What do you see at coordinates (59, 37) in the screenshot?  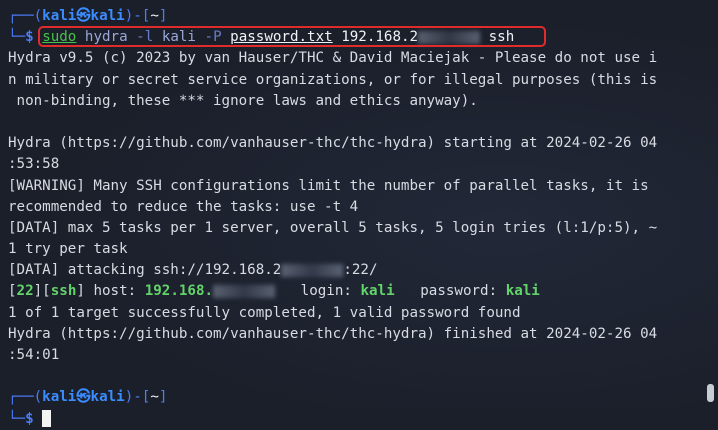 I see `command-sudo: sudo` at bounding box center [59, 37].